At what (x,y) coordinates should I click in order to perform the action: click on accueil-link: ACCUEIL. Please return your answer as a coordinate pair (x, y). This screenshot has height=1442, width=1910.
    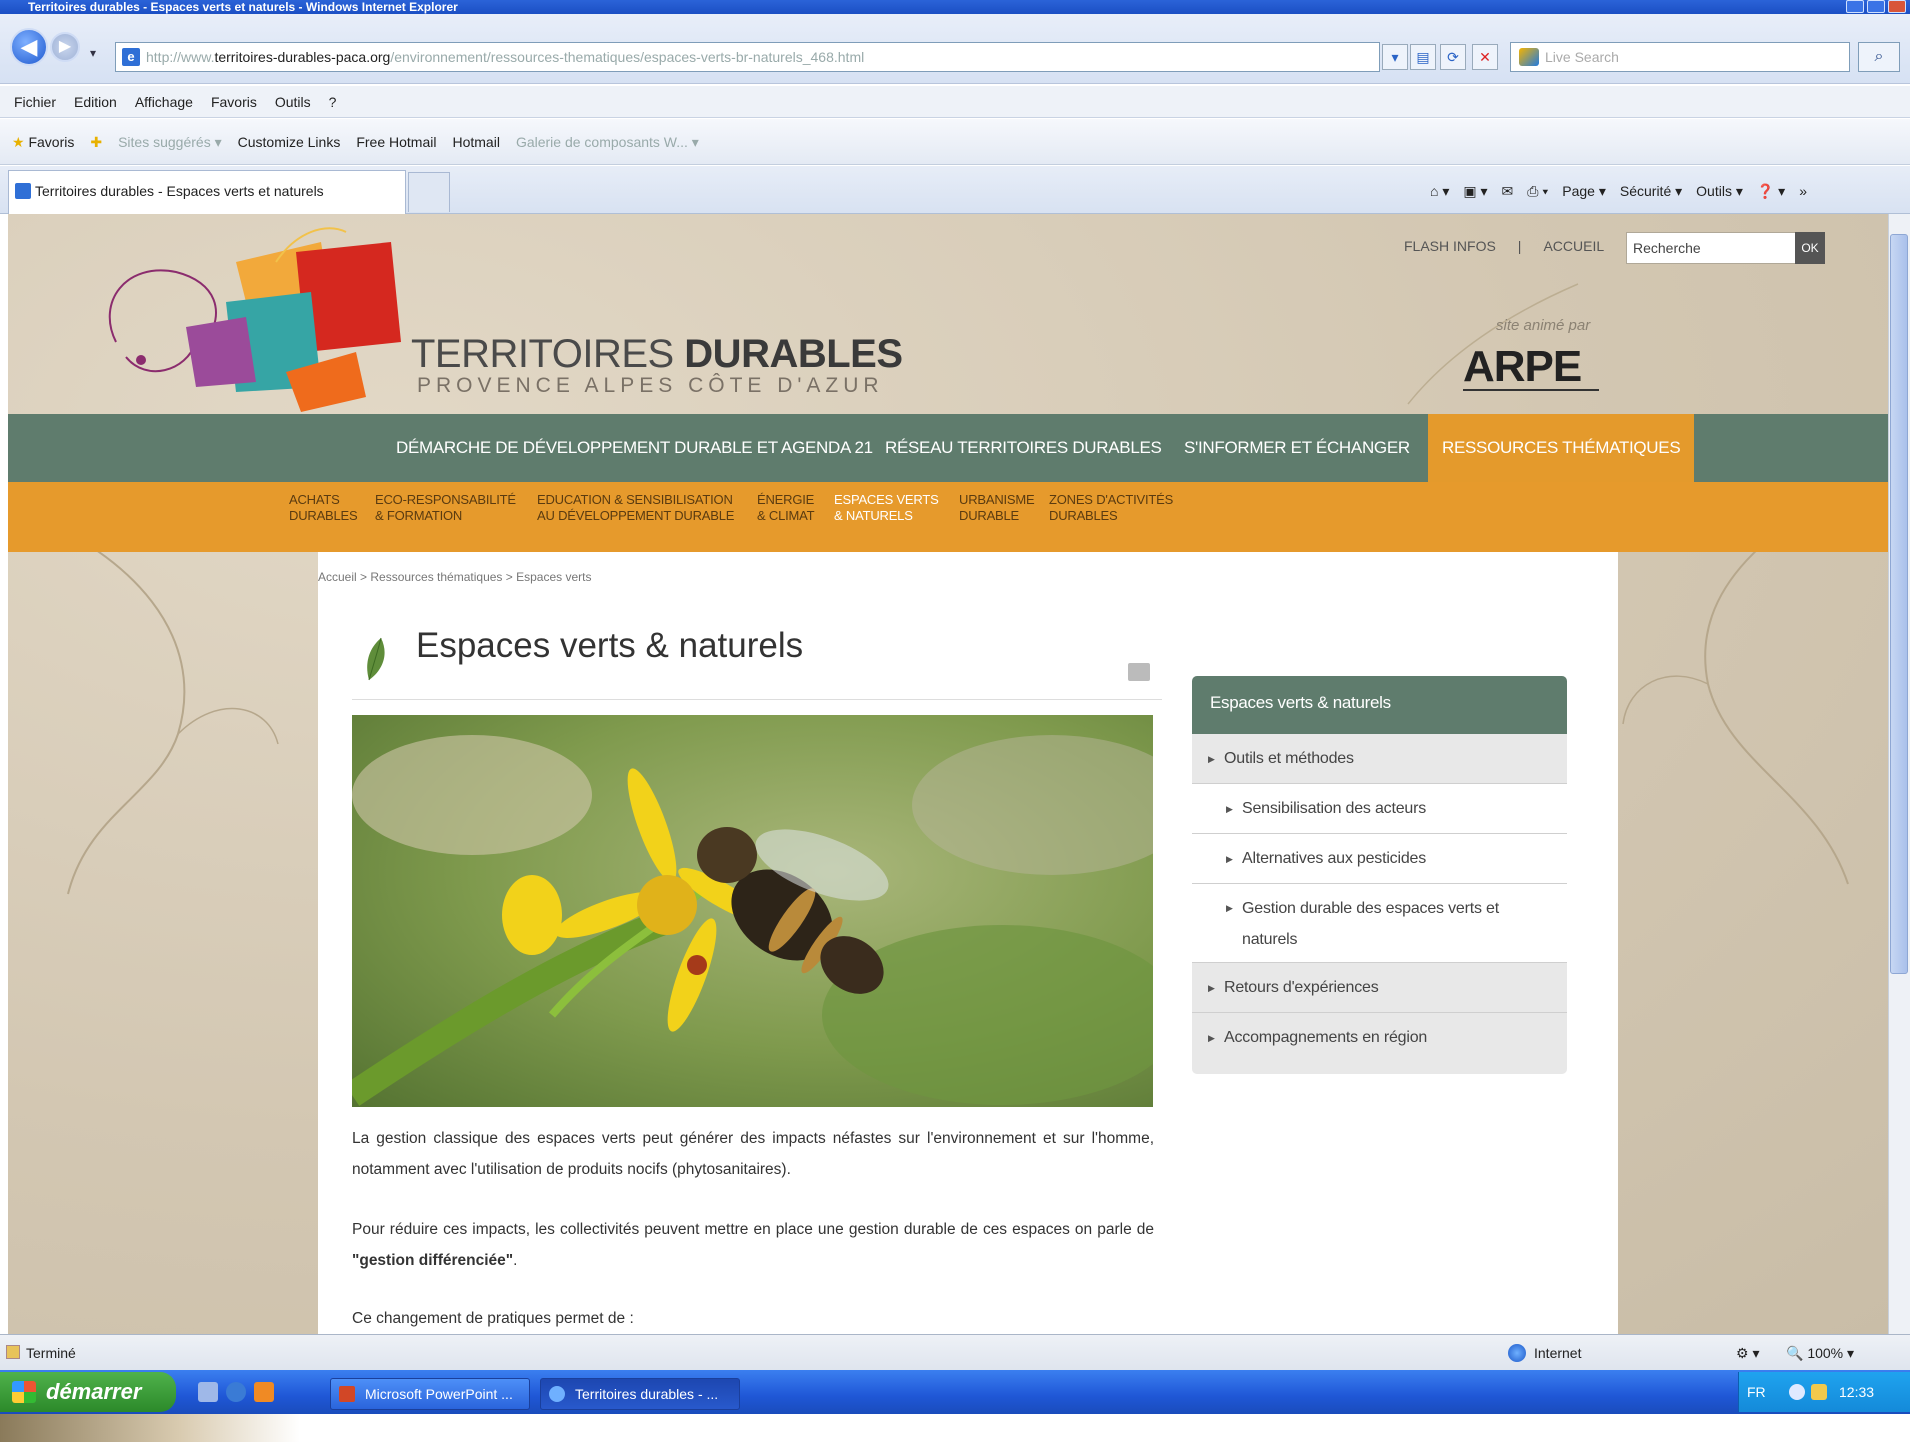
    Looking at the image, I should click on (1573, 246).